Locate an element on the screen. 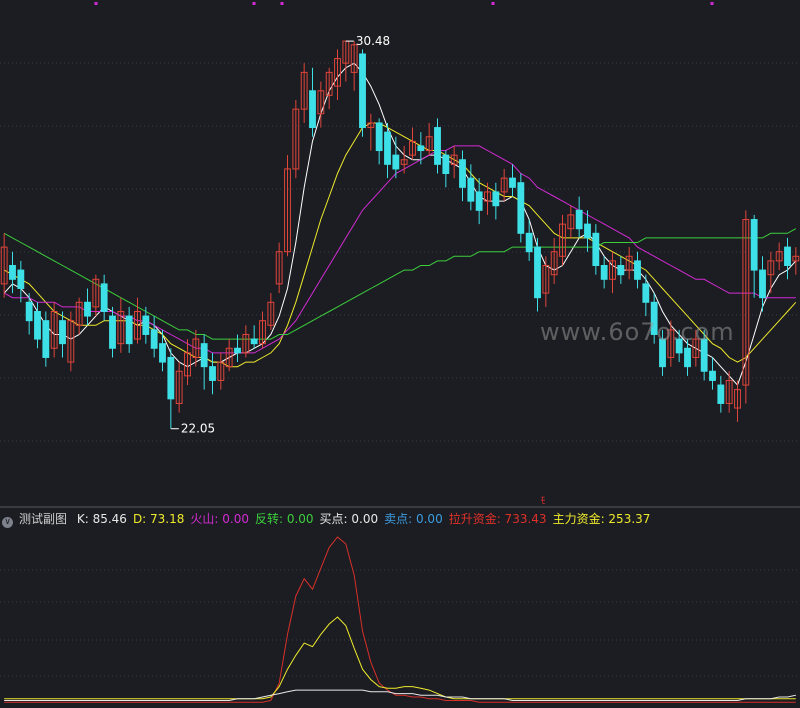 This screenshot has height=708, width=800. top-markers is located at coordinates (404, 3).